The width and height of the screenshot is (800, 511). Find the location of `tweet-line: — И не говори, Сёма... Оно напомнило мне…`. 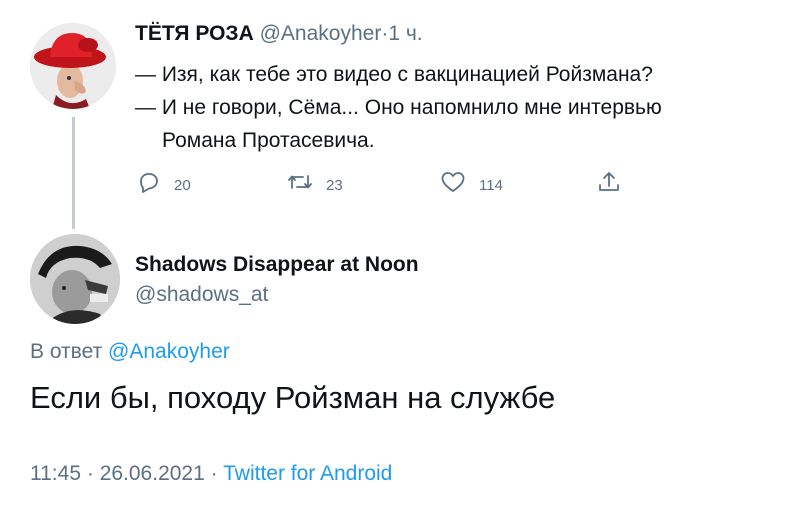

tweet-line: — И не говори, Сёма... Оно напомнило мне… is located at coordinates (398, 107).